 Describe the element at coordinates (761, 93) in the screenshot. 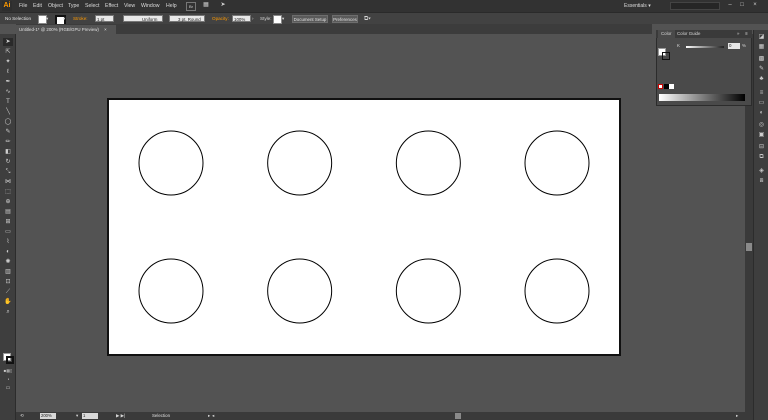

I see `stroke-panel-icon: ≡` at that location.